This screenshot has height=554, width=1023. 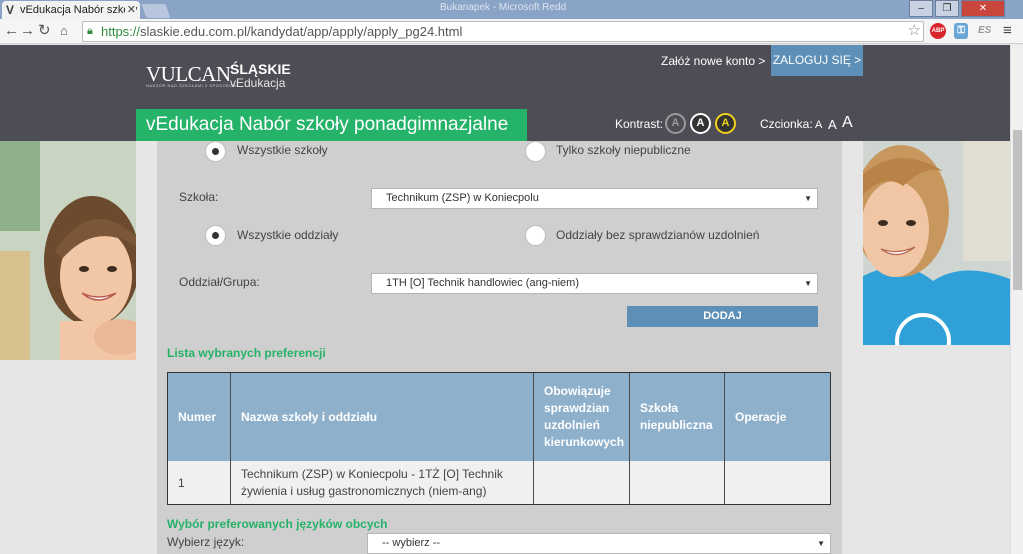 I want to click on restore-button: ❐, so click(x=947, y=8).